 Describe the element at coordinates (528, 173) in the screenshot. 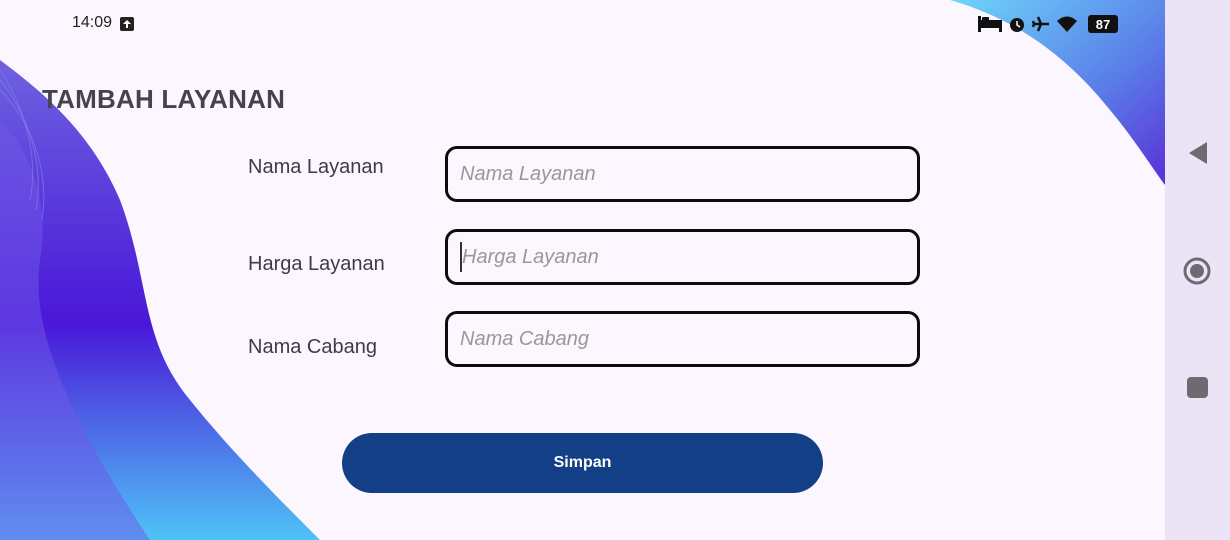

I see `nama-layanan-placeholder: Nama Layanan` at that location.